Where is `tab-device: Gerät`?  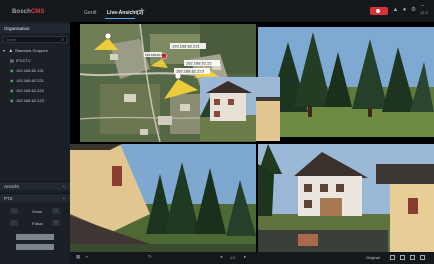
tab-device: Gerät is located at coordinates (90, 13).